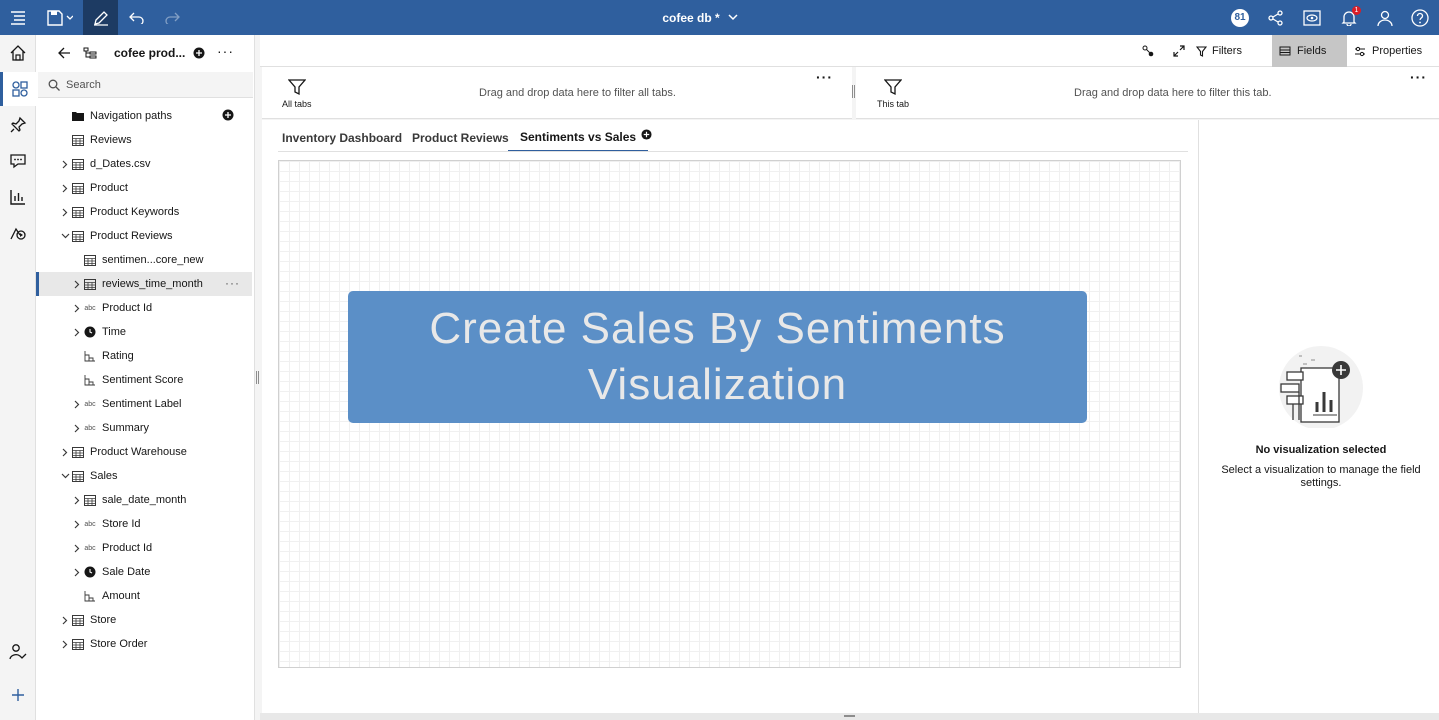 This screenshot has height=720, width=1439. Describe the element at coordinates (1240, 17) in the screenshot. I see `user-count-badge: 81` at that location.